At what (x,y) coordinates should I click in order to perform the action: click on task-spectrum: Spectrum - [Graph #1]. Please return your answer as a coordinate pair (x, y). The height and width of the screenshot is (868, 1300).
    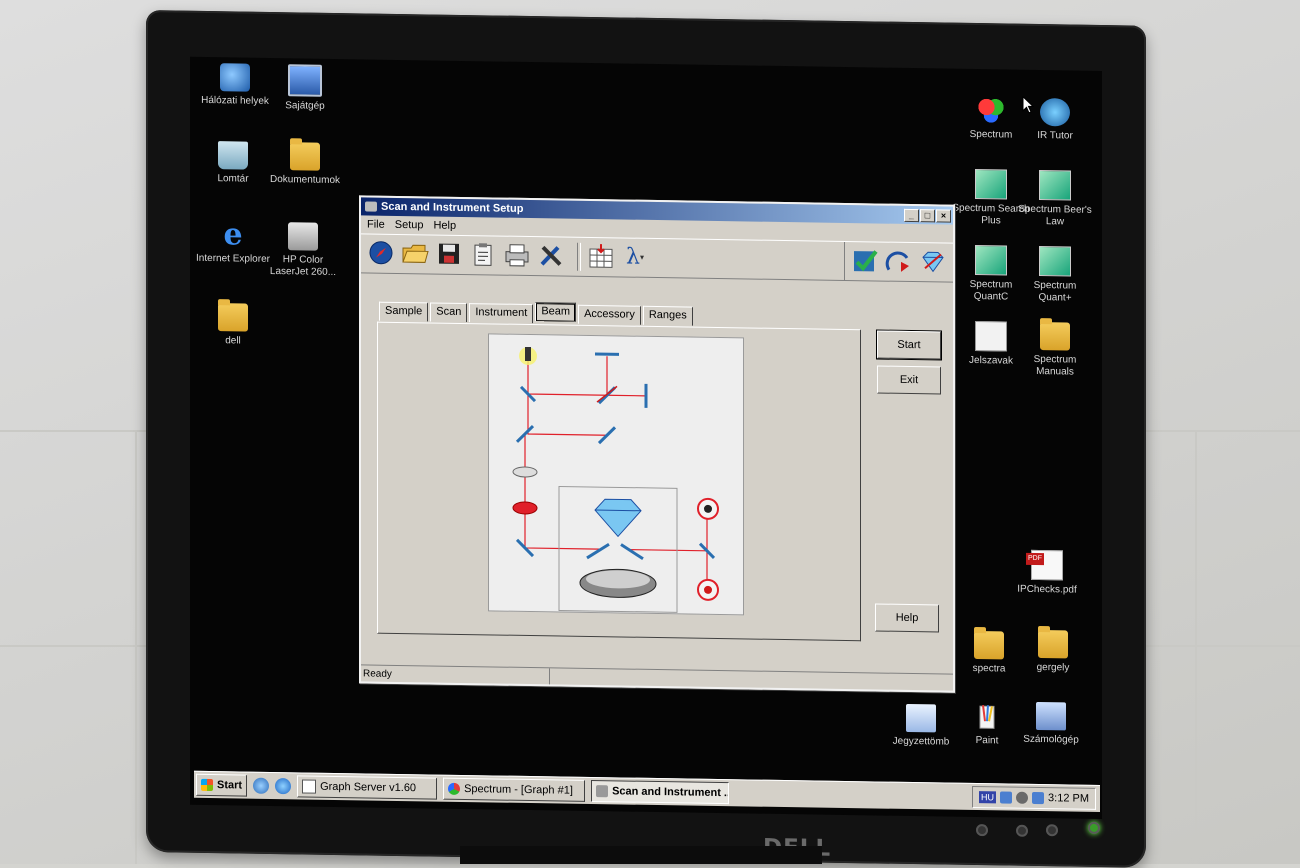
    Looking at the image, I should click on (514, 790).